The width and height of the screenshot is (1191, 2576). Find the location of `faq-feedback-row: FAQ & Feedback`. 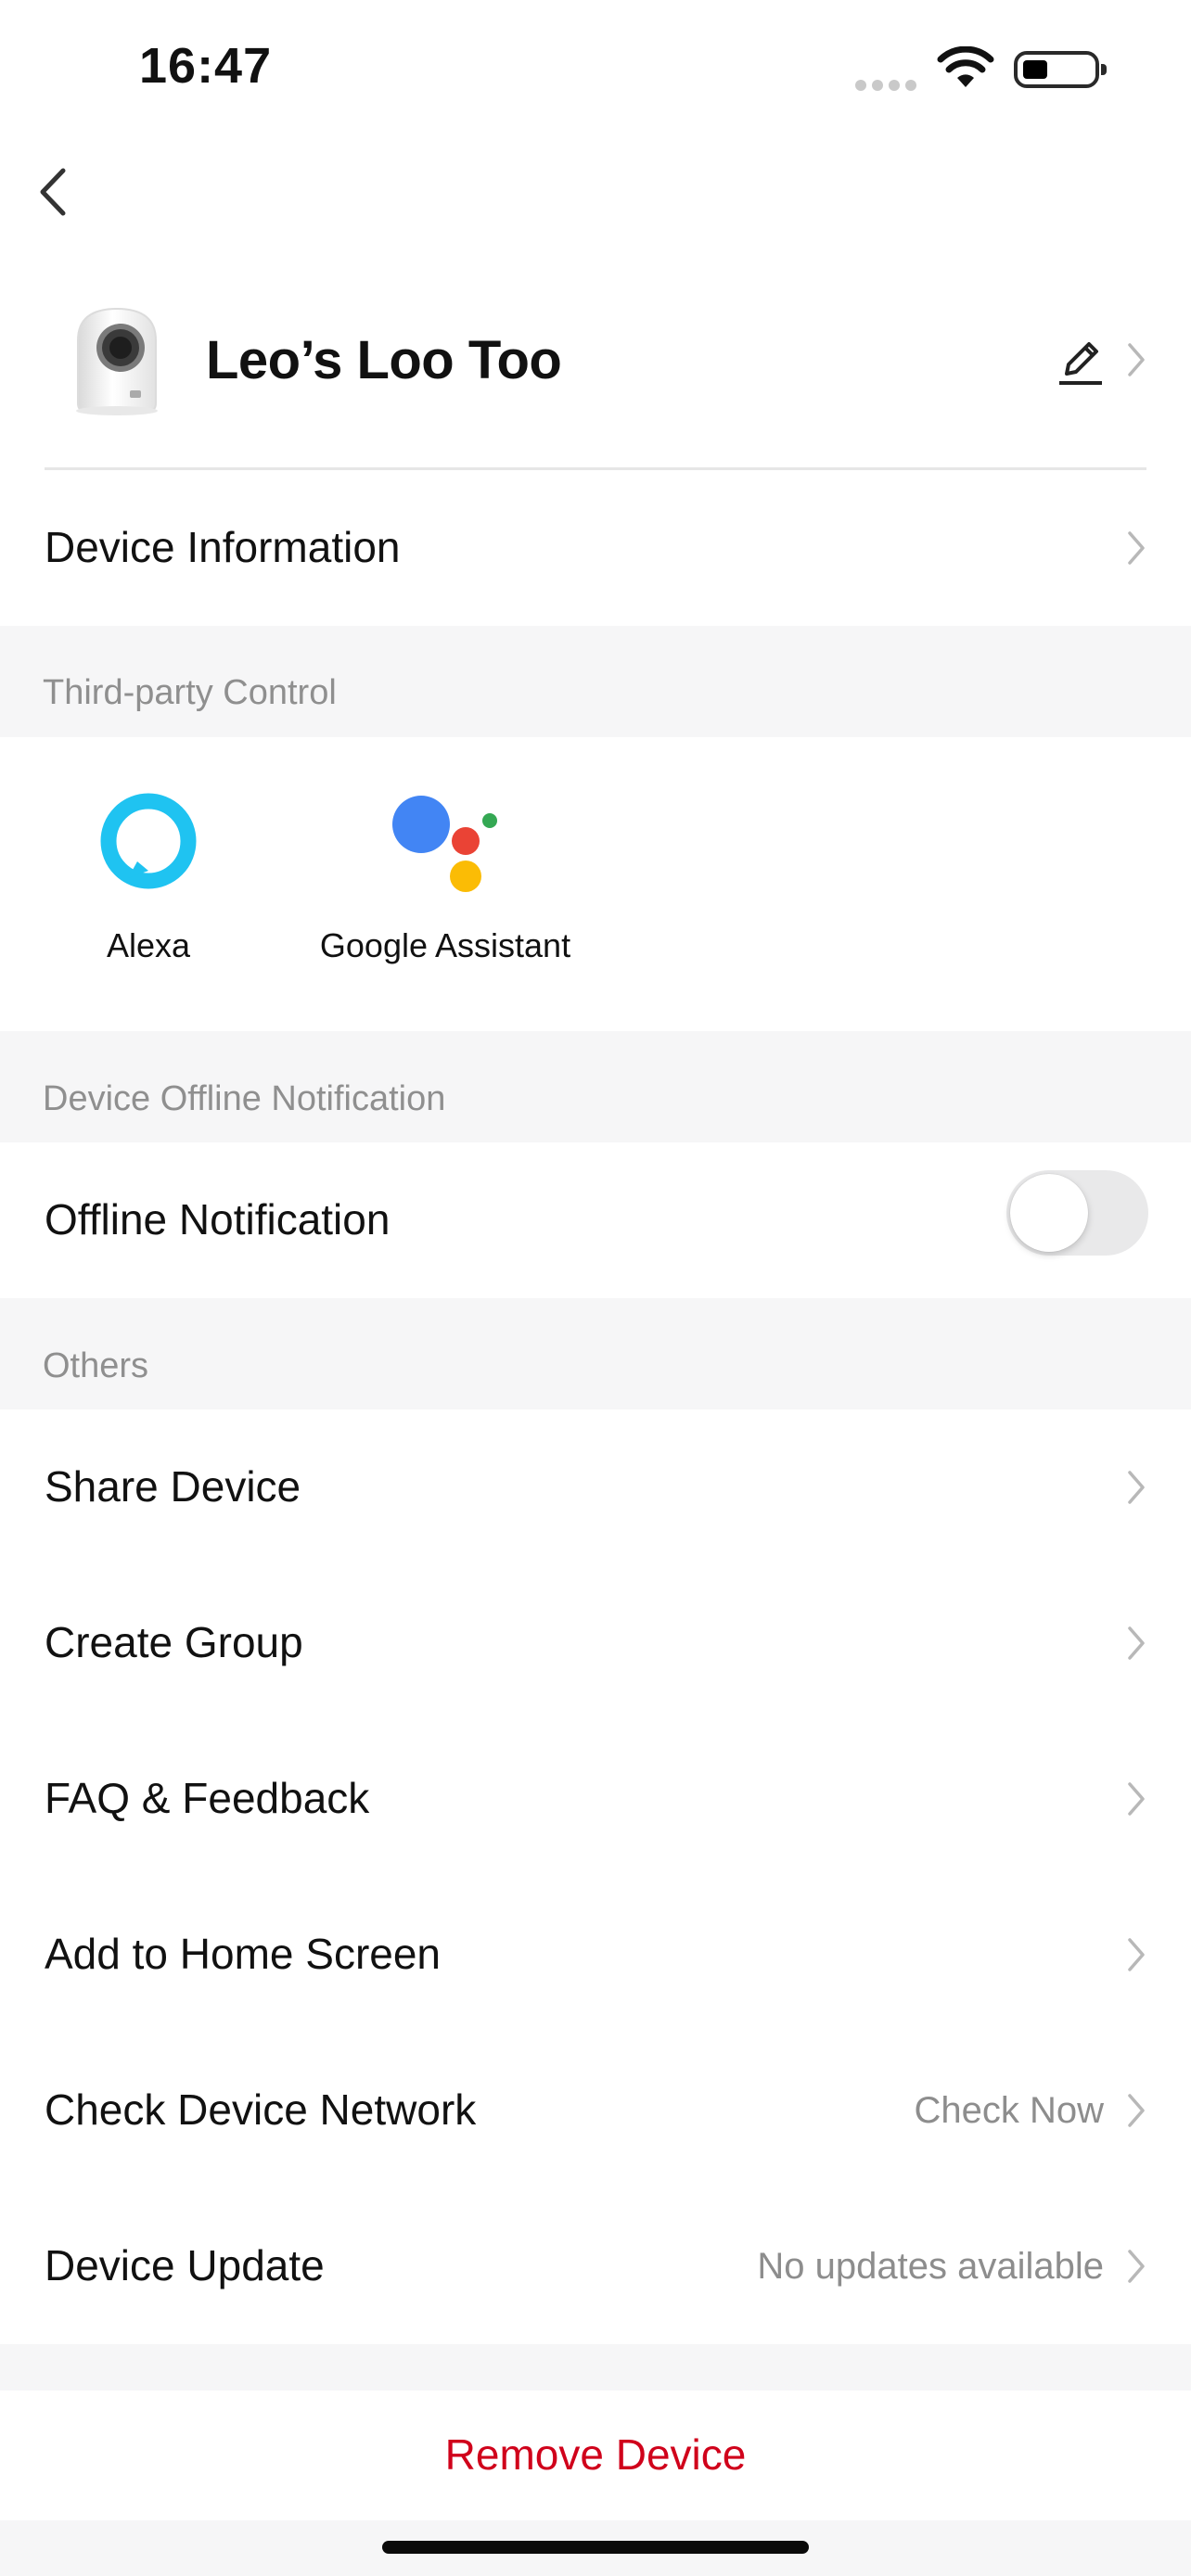

faq-feedback-row: FAQ & Feedback is located at coordinates (595, 1799).